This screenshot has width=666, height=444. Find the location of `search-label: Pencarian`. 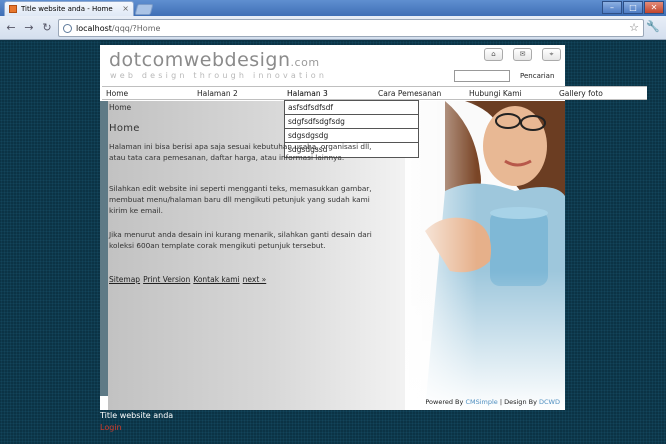

search-label: Pencarian is located at coordinates (537, 76).